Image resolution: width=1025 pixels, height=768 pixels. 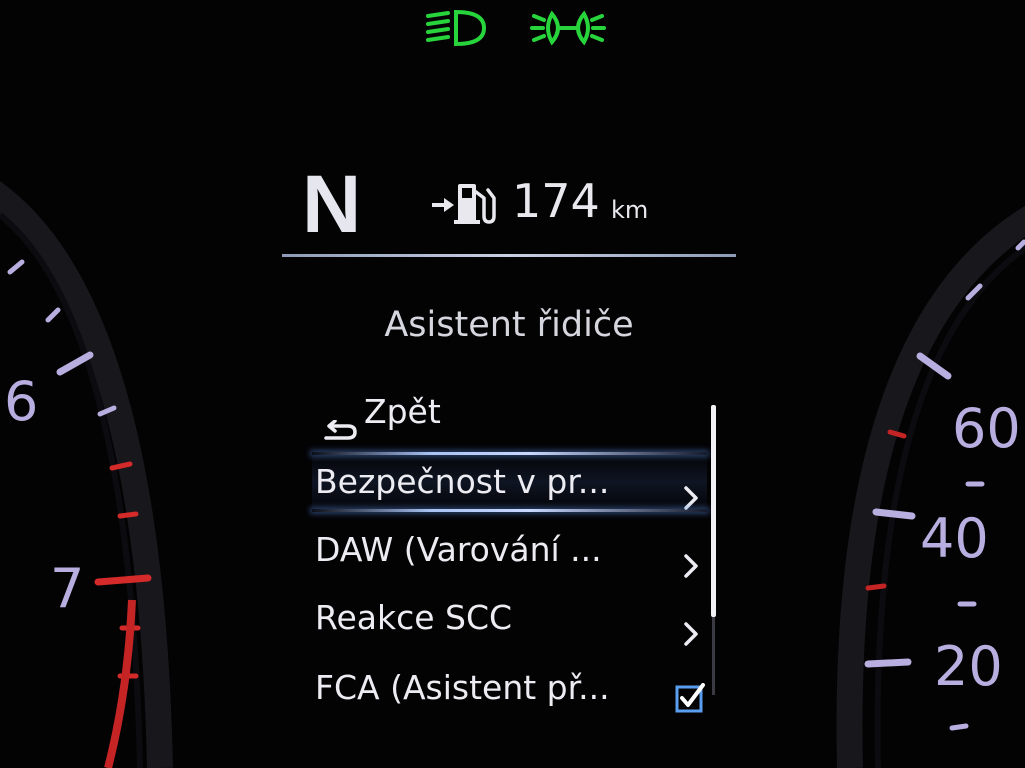 I want to click on position-lights-icon, so click(x=568, y=30).